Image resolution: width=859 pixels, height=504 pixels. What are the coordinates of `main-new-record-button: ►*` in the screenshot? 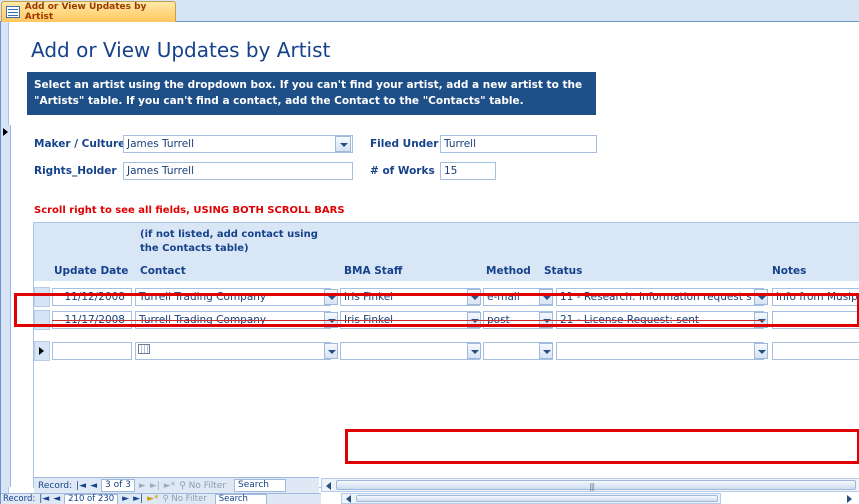 It's located at (152, 499).